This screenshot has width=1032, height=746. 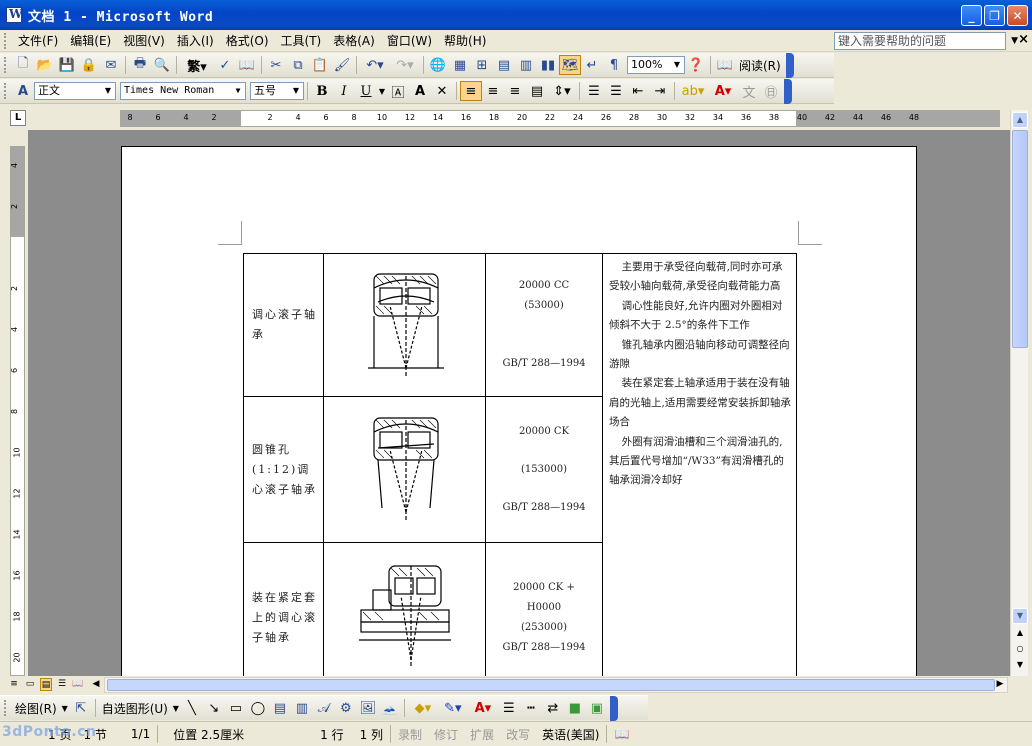 I want to click on textbox-icon: ▤, so click(x=280, y=708).